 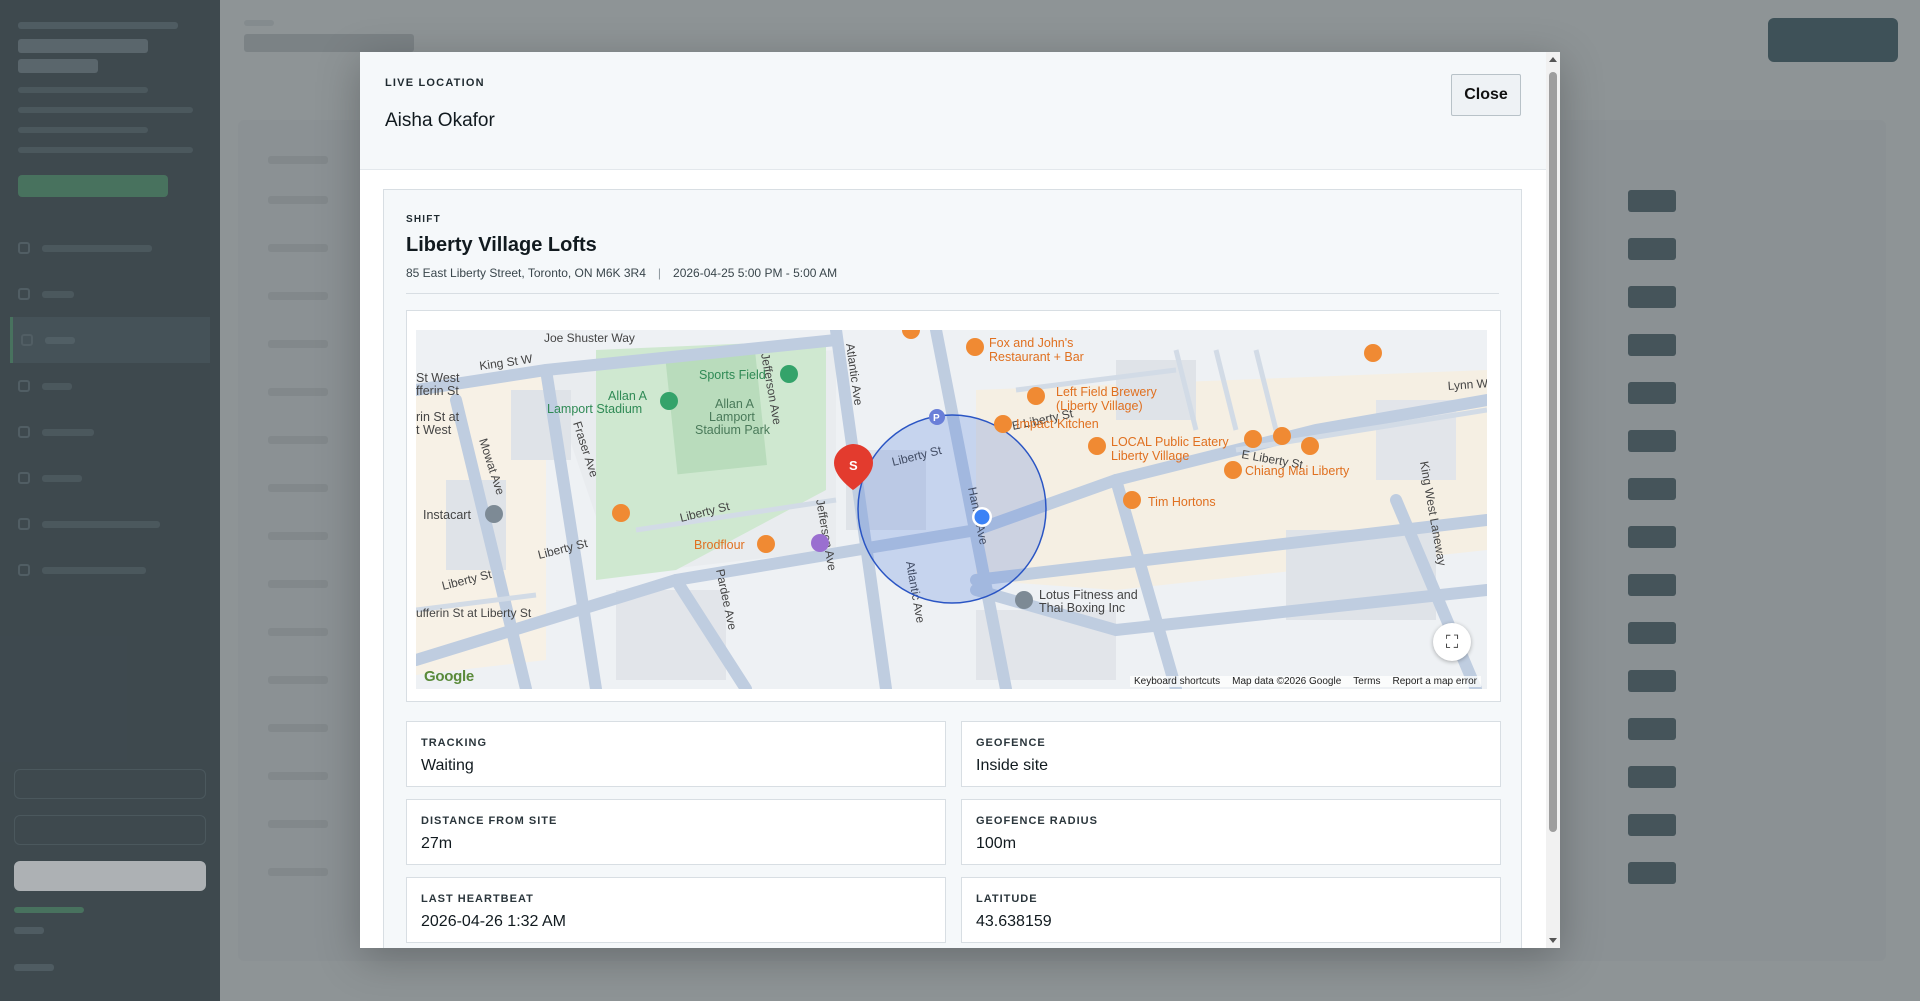 What do you see at coordinates (1057, 424) in the screenshot?
I see `label-impact-kitchen: Impact Kitchen` at bounding box center [1057, 424].